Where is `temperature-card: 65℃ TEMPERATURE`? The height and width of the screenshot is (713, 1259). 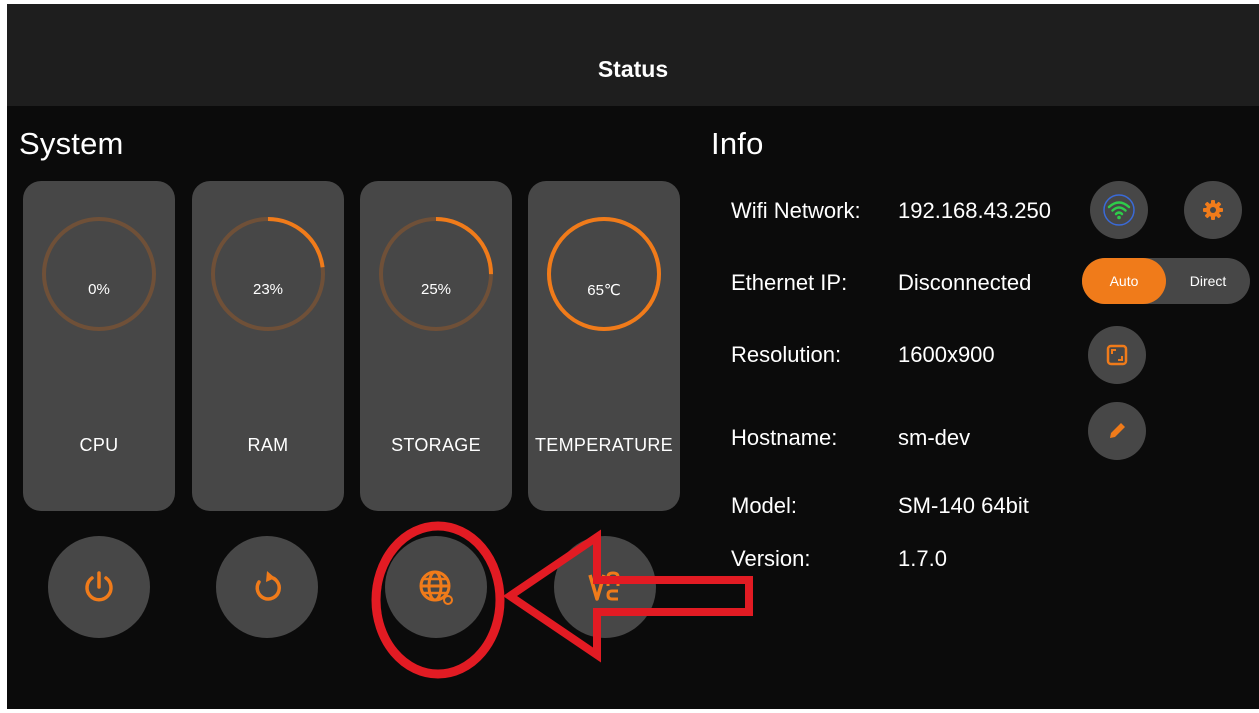 temperature-card: 65℃ TEMPERATURE is located at coordinates (604, 346).